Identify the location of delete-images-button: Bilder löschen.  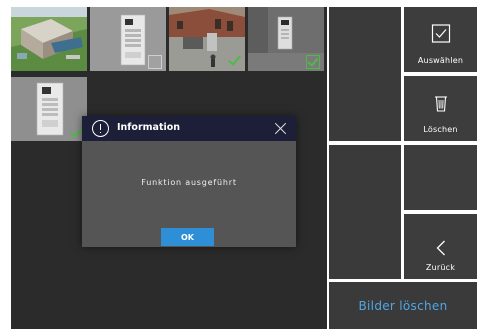
(403, 305).